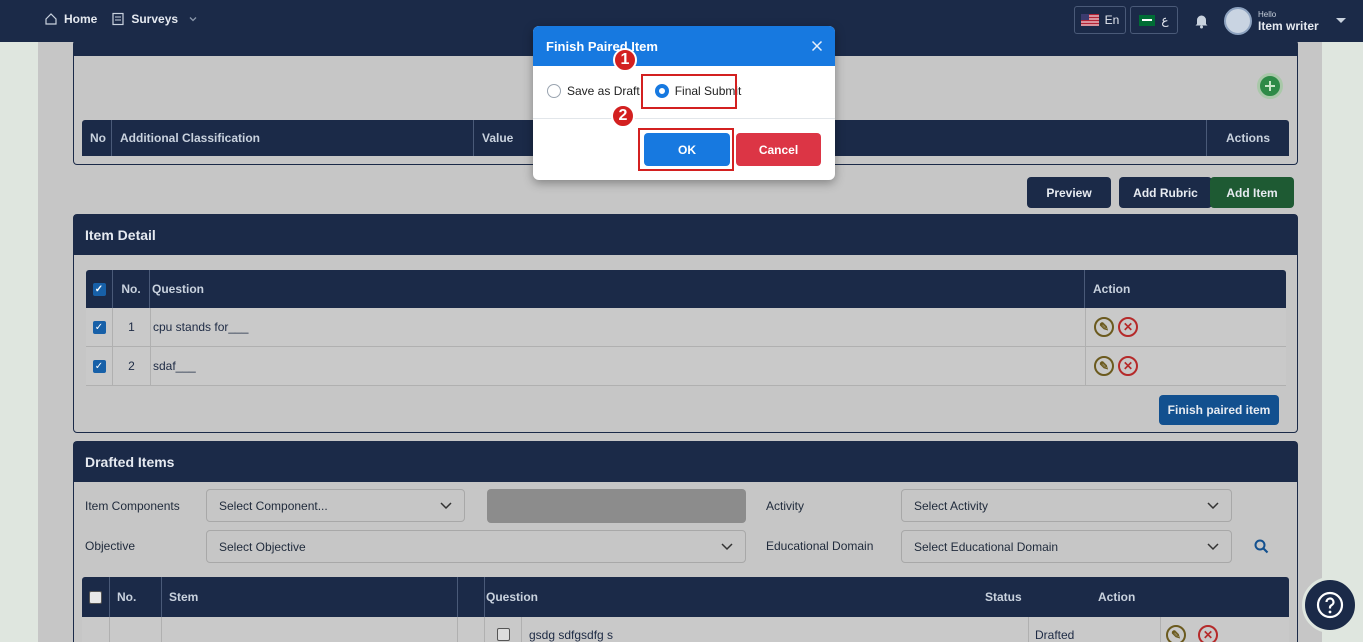 The height and width of the screenshot is (642, 1363). What do you see at coordinates (685, 597) in the screenshot?
I see `drafted-table-header: No. Stem Question Status Action` at bounding box center [685, 597].